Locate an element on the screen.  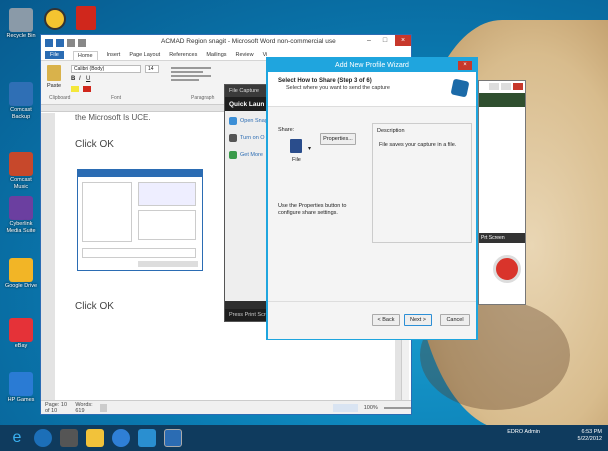
tab-review: Review is located at coordinates (245, 55).